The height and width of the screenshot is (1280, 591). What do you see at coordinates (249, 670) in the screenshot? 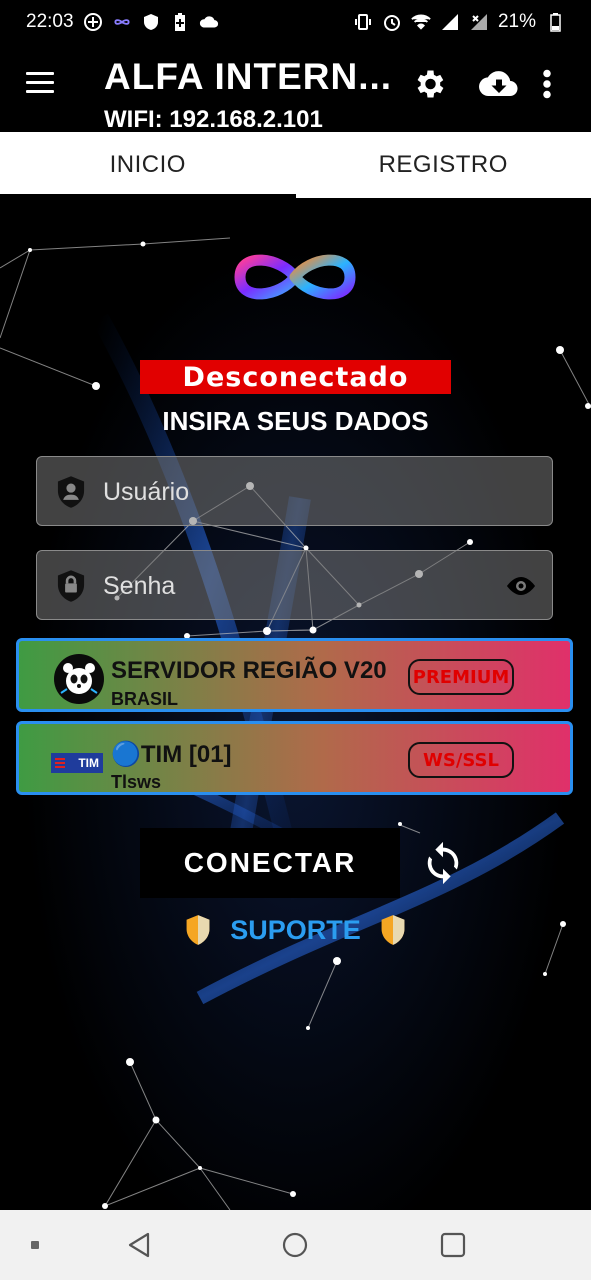
I see `server-name: SERVIDOR REGIÃO V20` at bounding box center [249, 670].